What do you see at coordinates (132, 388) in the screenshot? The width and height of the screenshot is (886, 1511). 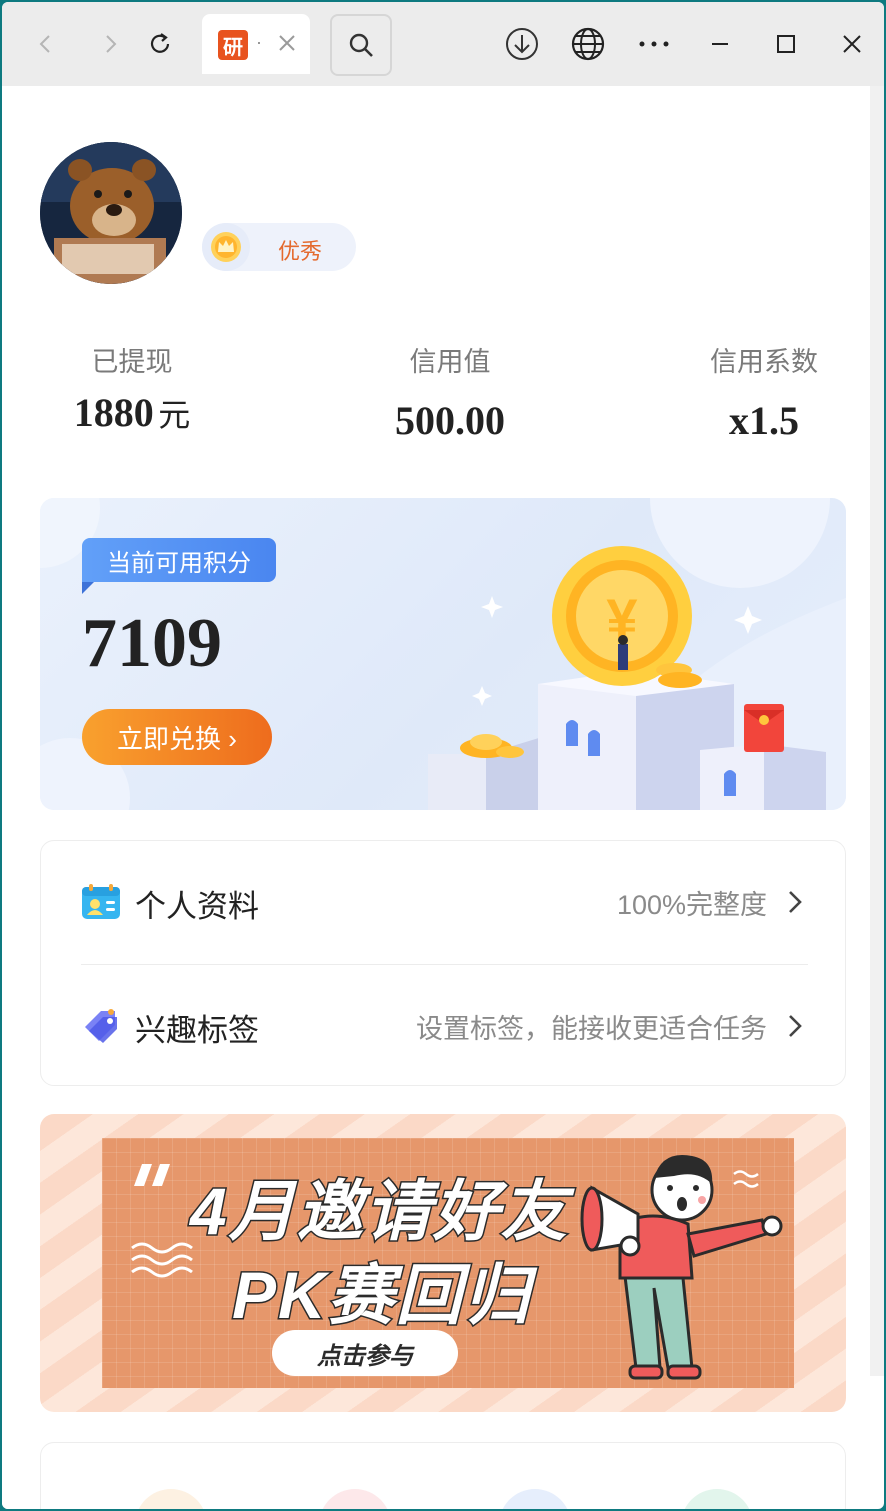 I see `stat-withdrawn: 已提现 1880 元` at bounding box center [132, 388].